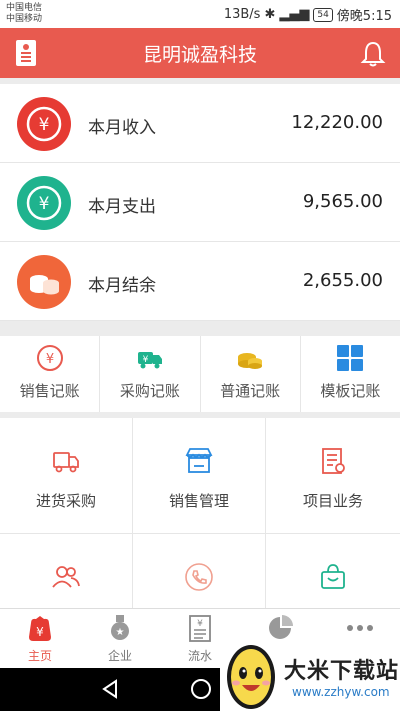  What do you see at coordinates (119, 656) in the screenshot?
I see `tab-label: 企业` at bounding box center [119, 656].